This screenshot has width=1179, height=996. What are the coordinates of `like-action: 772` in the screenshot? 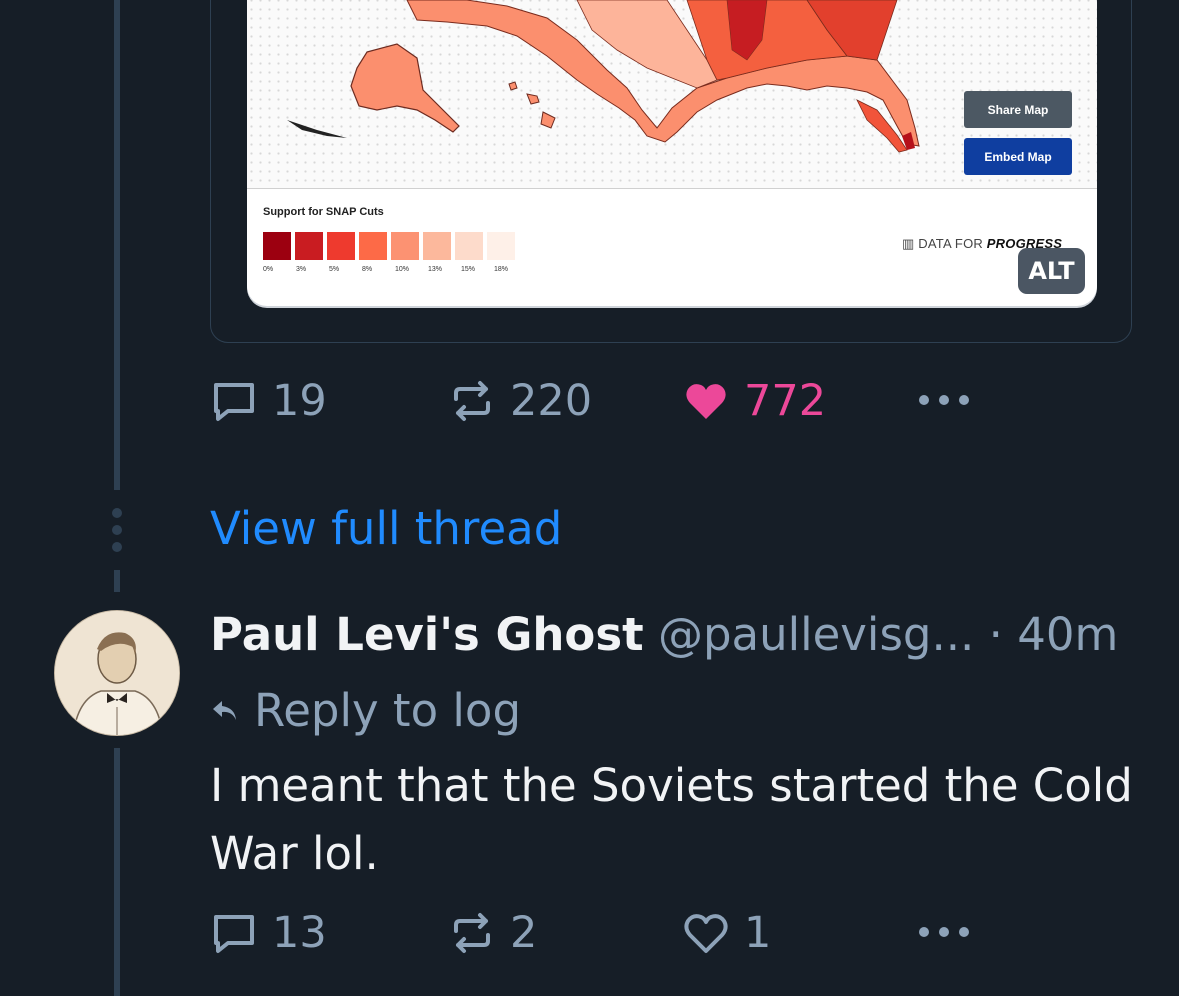 It's located at (754, 401).